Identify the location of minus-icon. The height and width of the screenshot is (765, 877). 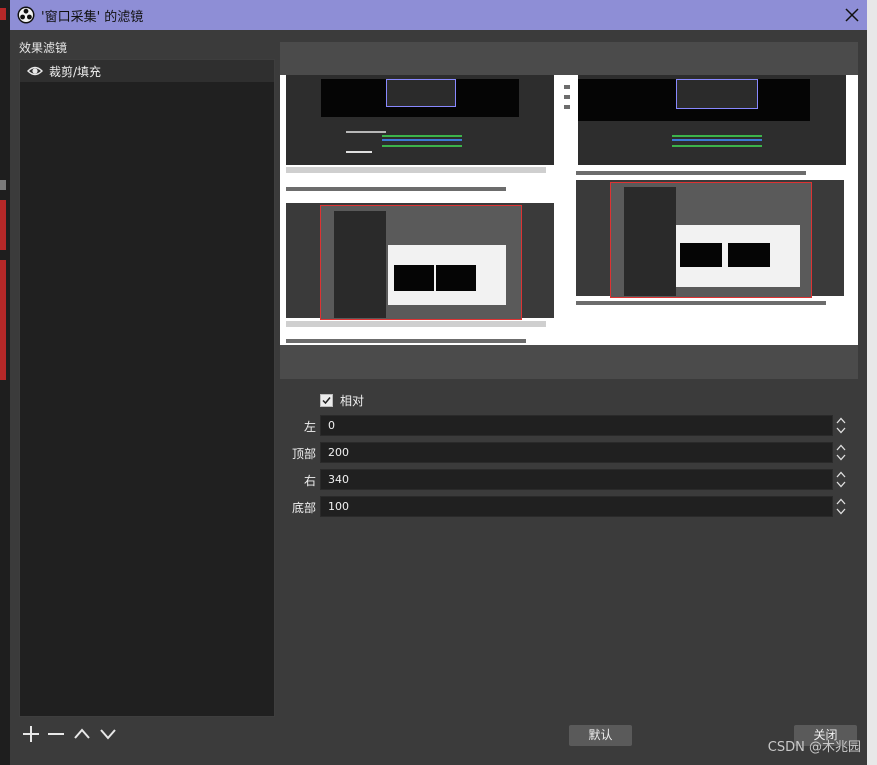
(56, 734).